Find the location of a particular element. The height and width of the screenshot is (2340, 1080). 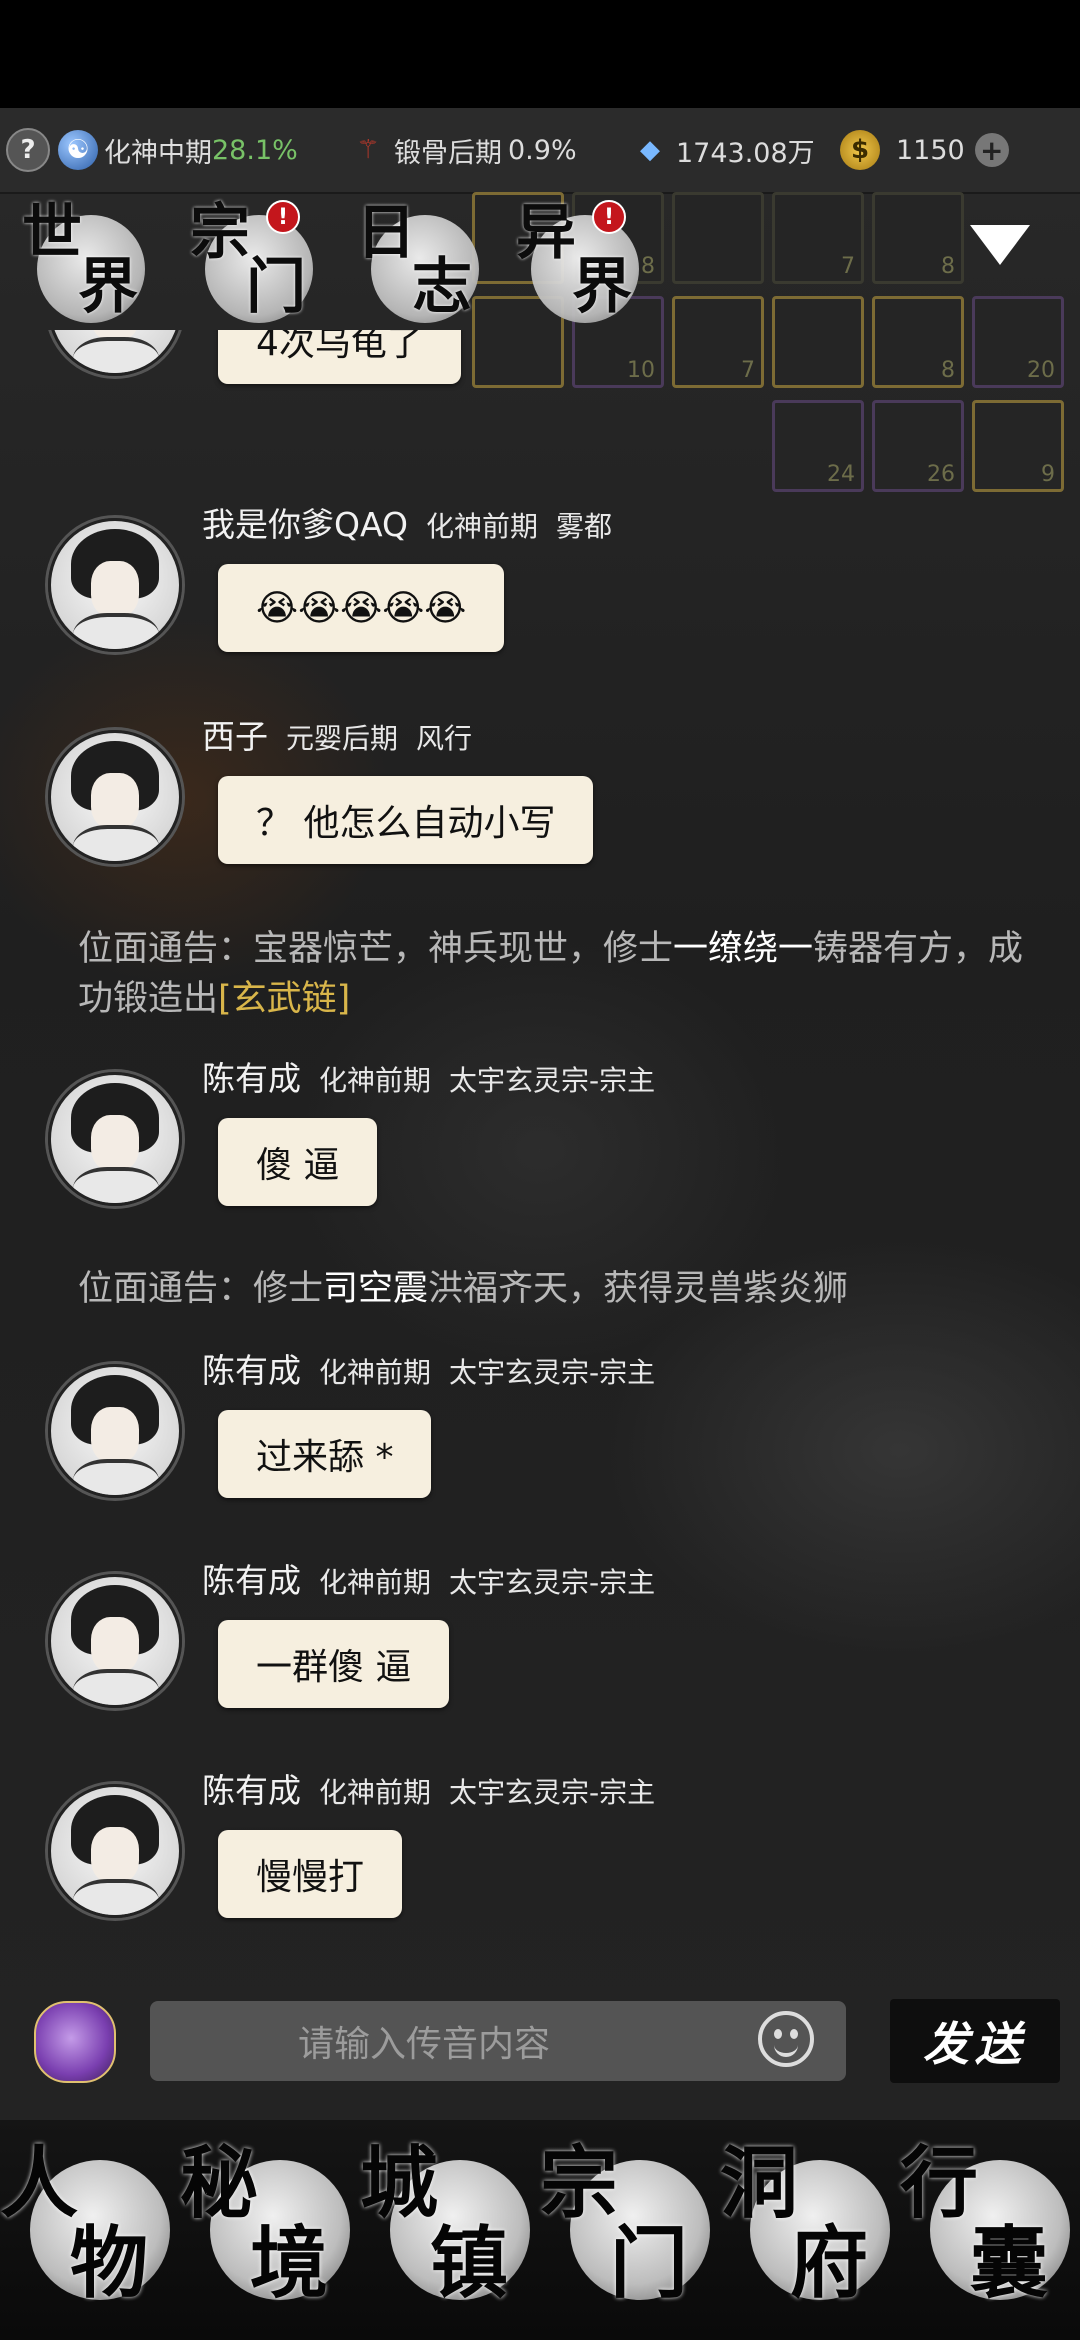

nav-secret-realm-button: 秘 境 is located at coordinates (270, 2230).